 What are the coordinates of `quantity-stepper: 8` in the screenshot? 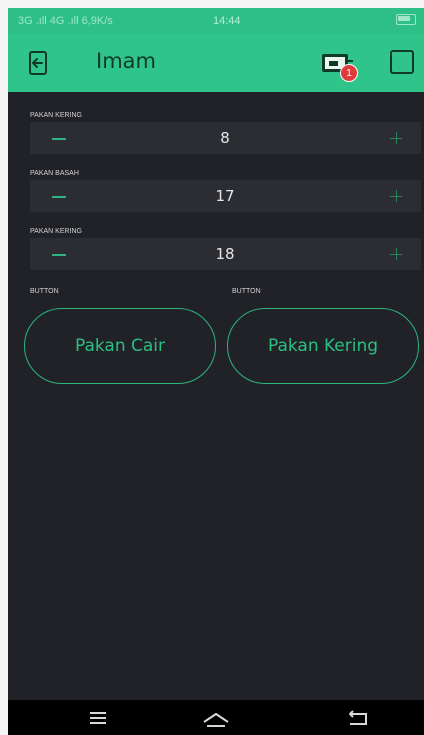 It's located at (225, 138).